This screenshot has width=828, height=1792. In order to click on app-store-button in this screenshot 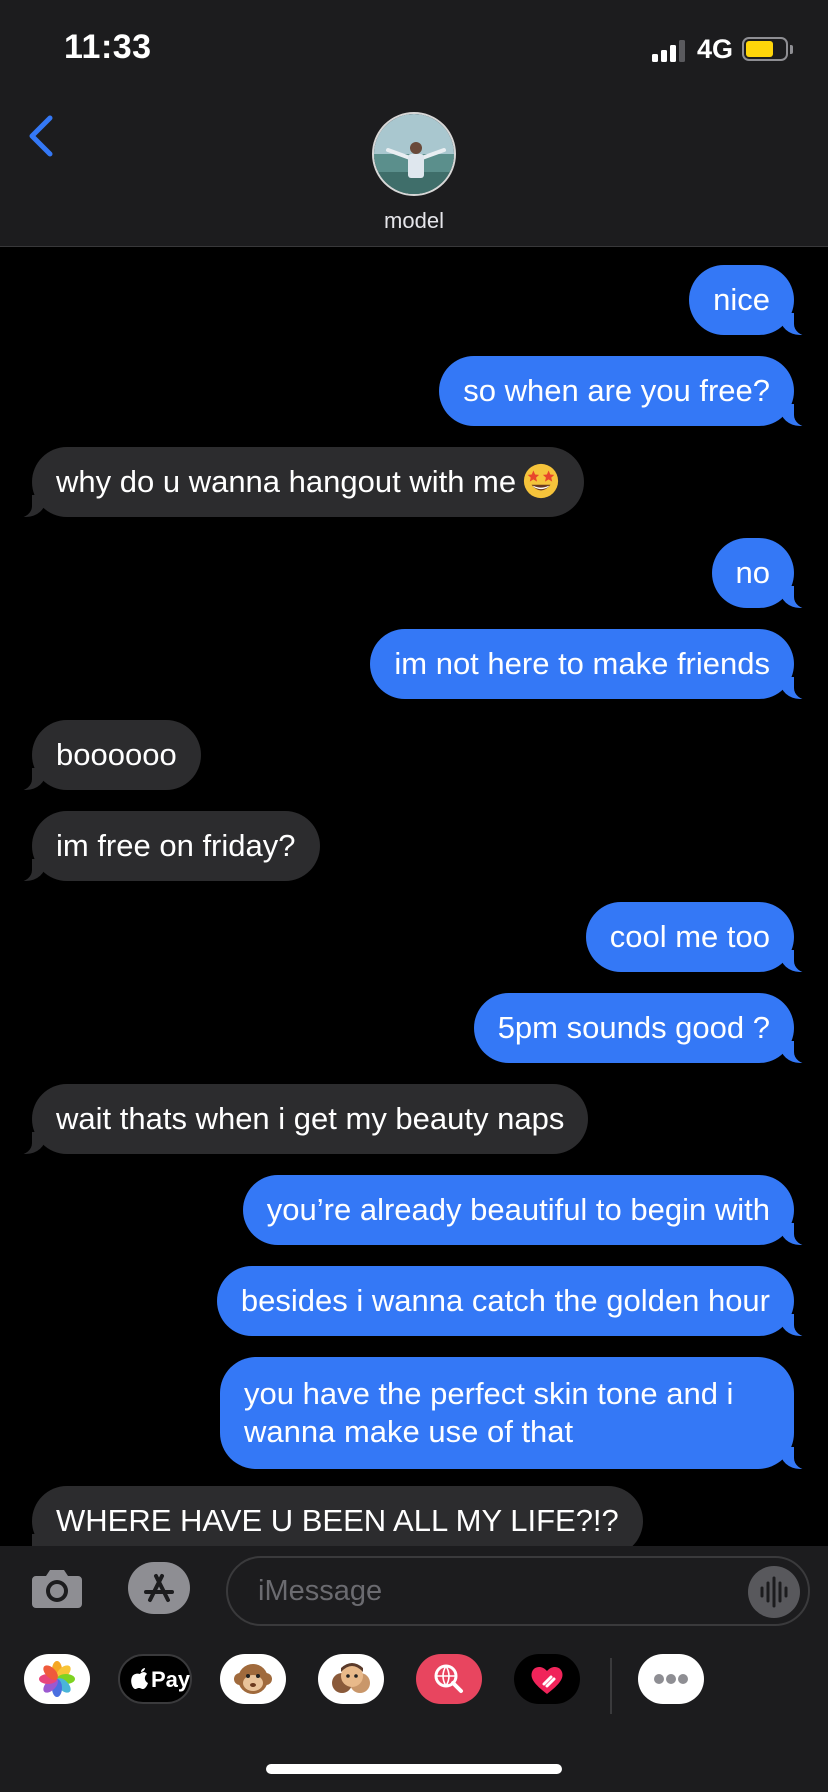, I will do `click(159, 1588)`.